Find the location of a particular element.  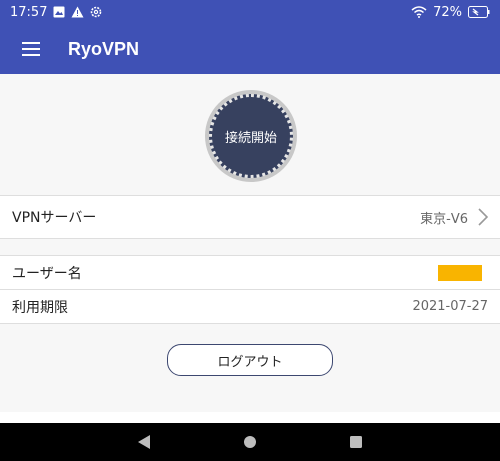

app-title: RyoVPN is located at coordinates (104, 48).